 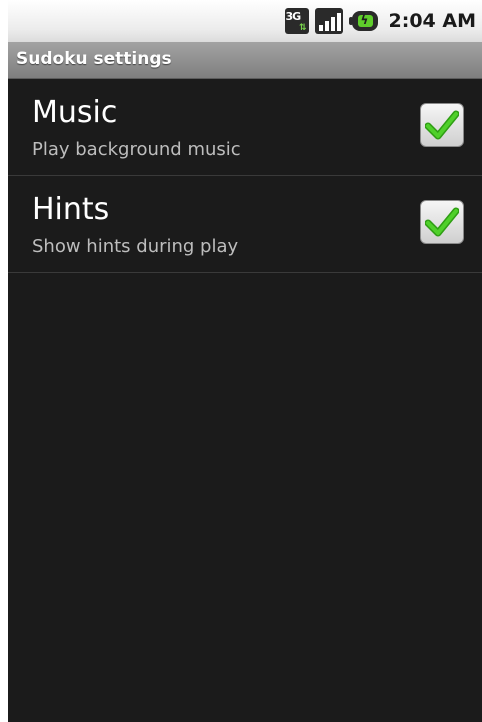 What do you see at coordinates (136, 149) in the screenshot?
I see `pref-summary: Play background music` at bounding box center [136, 149].